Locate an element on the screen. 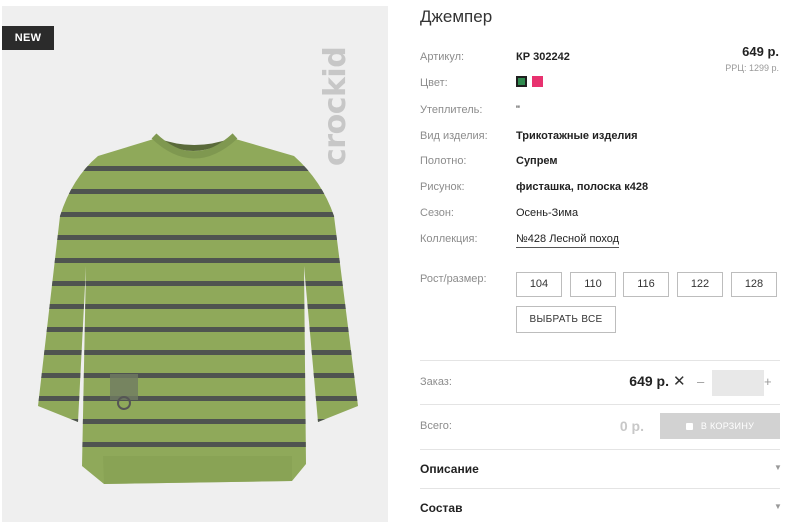 Image resolution: width=800 pixels, height=524 pixels. bag-icon is located at coordinates (689, 426).